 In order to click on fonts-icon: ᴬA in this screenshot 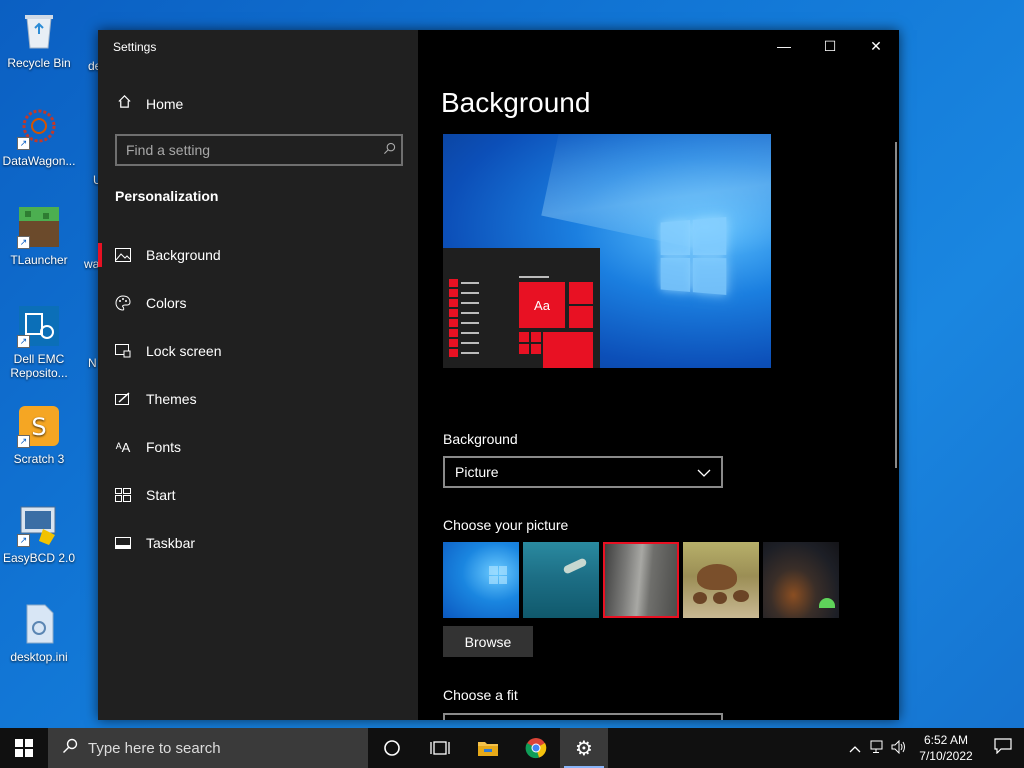, I will do `click(123, 447)`.